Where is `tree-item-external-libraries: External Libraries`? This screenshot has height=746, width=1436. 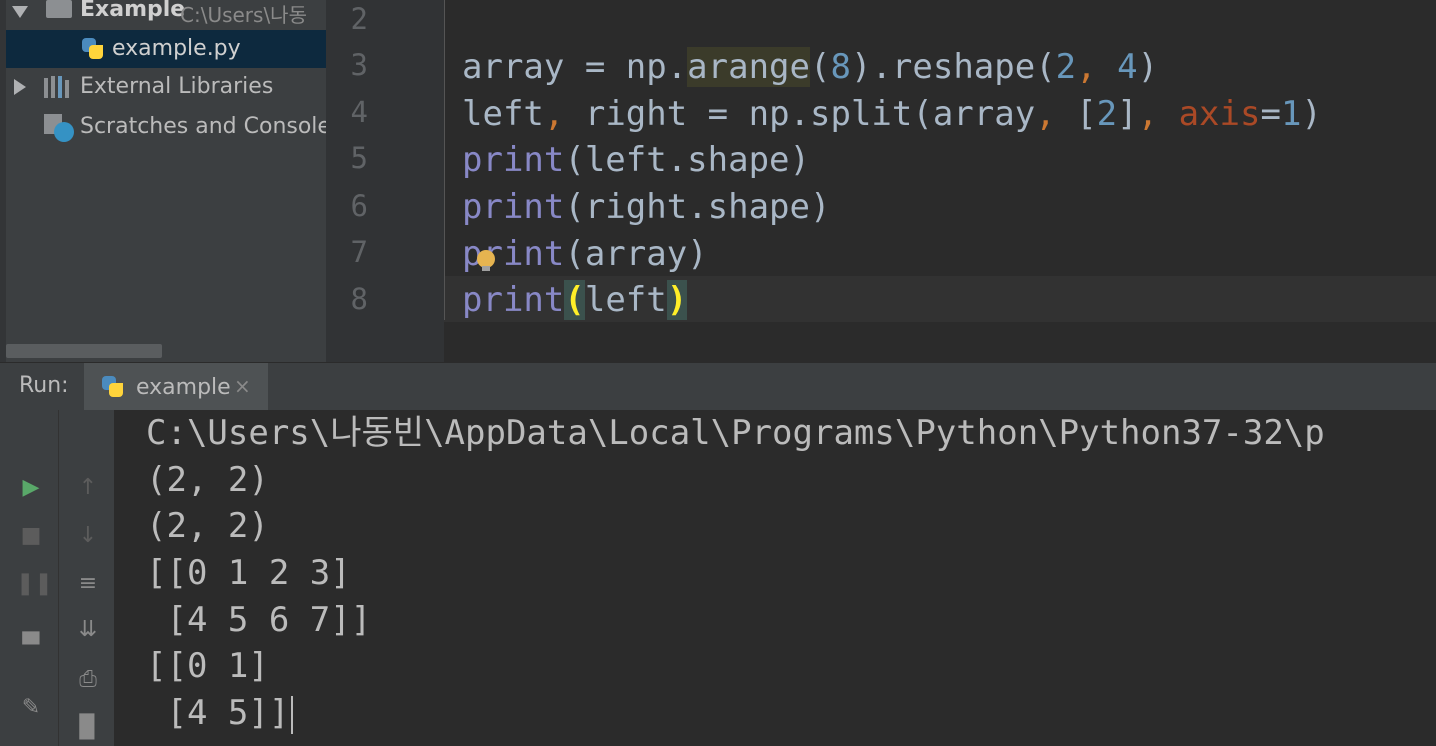 tree-item-external-libraries: External Libraries is located at coordinates (166, 87).